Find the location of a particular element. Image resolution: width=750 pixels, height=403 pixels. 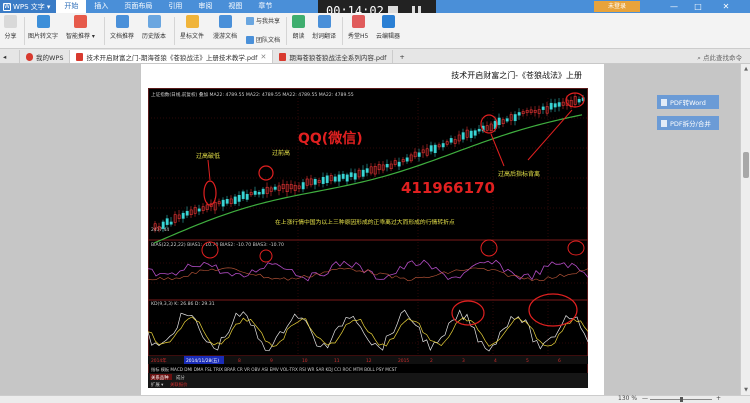

annotation-divergence-label: 过高后指标背离 is located at coordinates (519, 174).